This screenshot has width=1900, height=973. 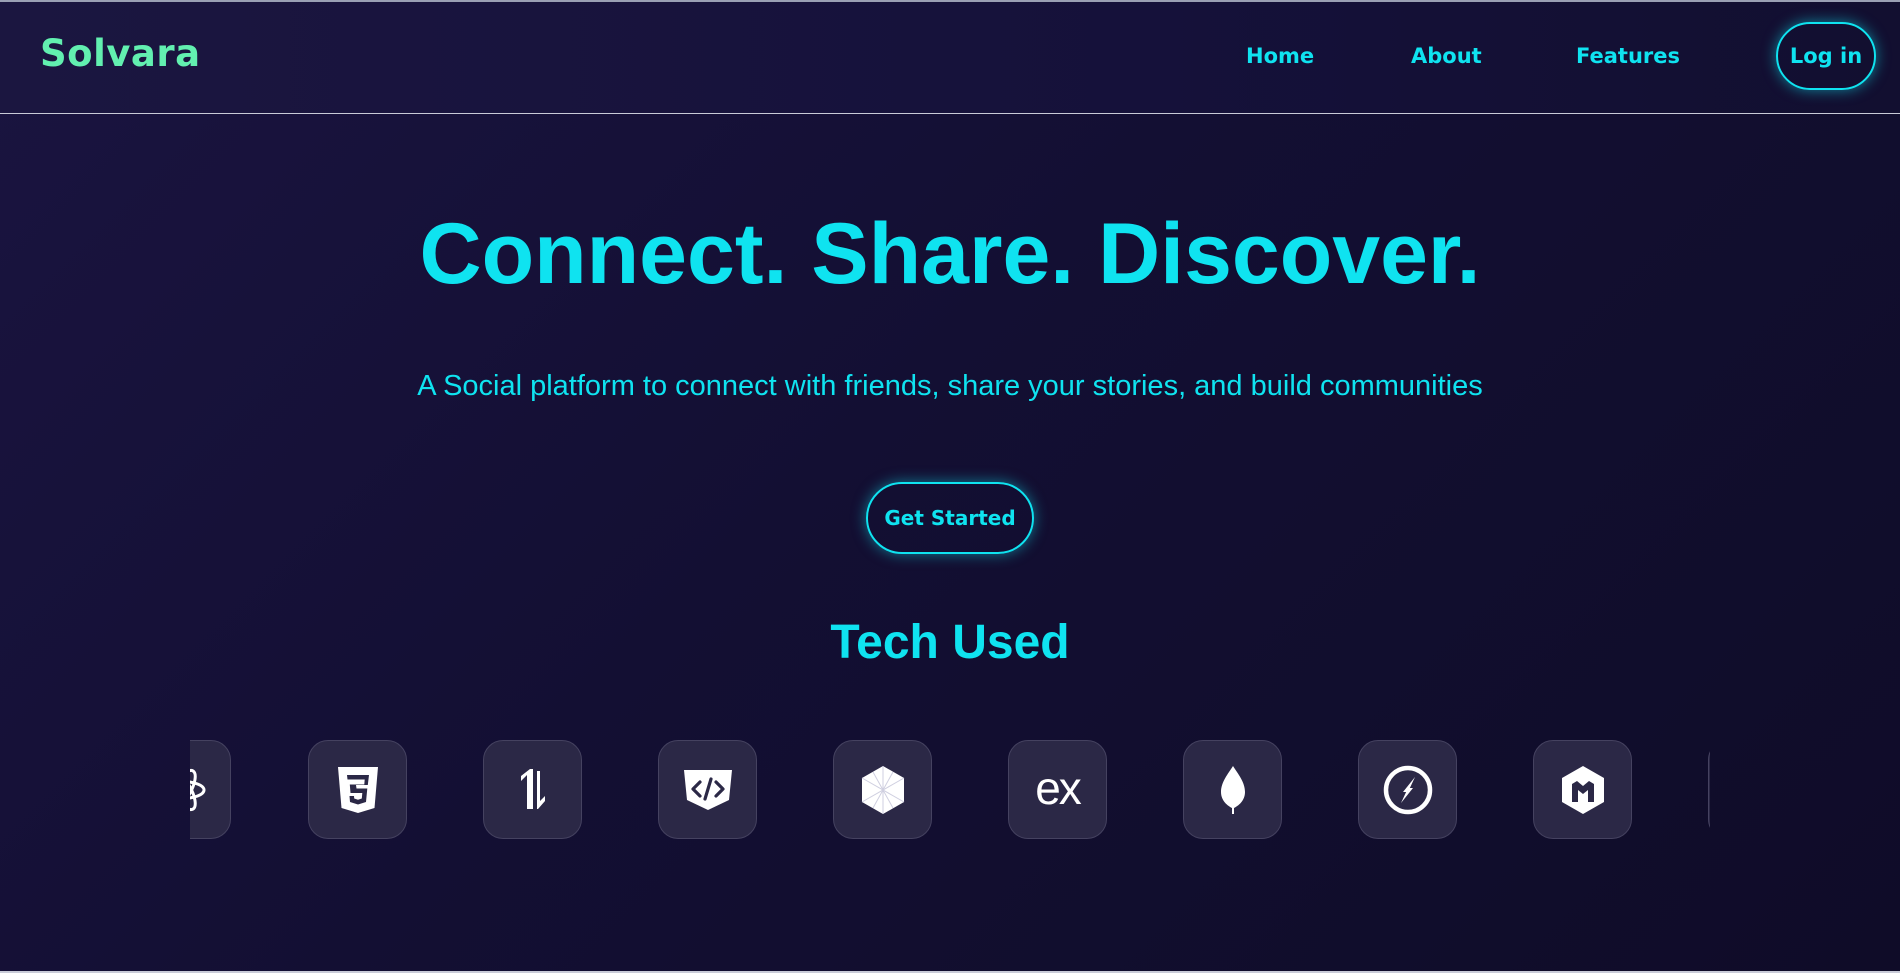 I want to click on socketio-icon, so click(x=1408, y=790).